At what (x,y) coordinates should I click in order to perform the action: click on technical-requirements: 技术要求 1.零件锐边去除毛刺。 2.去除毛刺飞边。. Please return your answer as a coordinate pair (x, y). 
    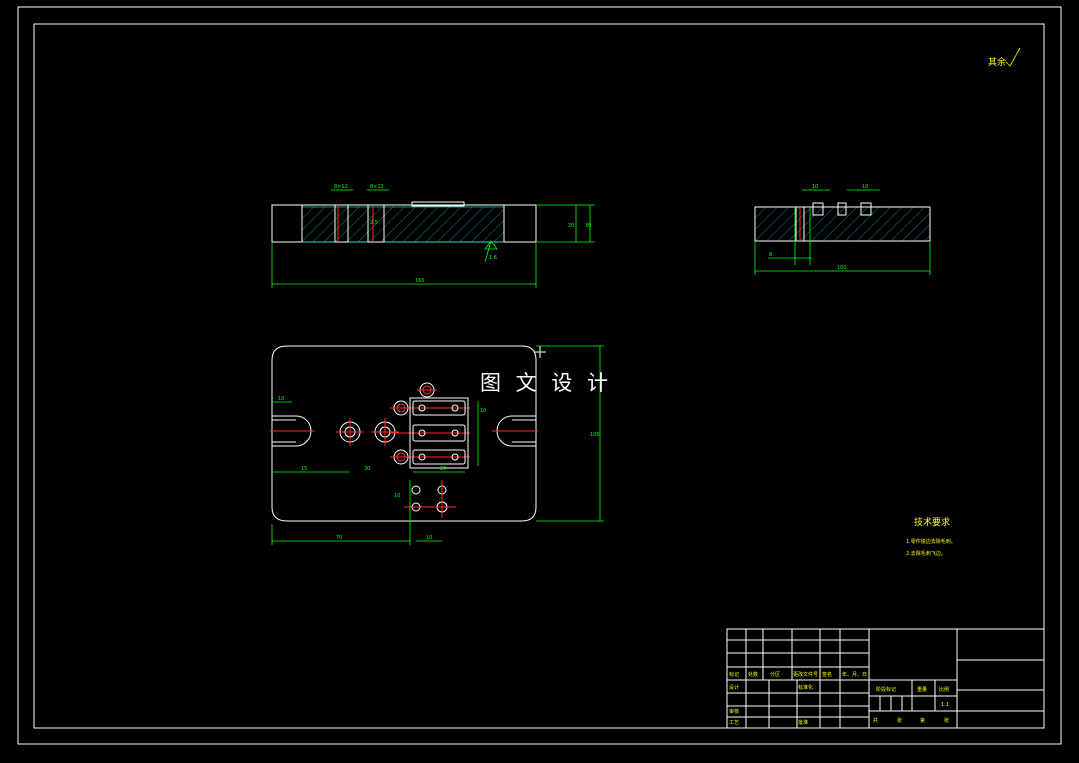
    Looking at the image, I should click on (931, 536).